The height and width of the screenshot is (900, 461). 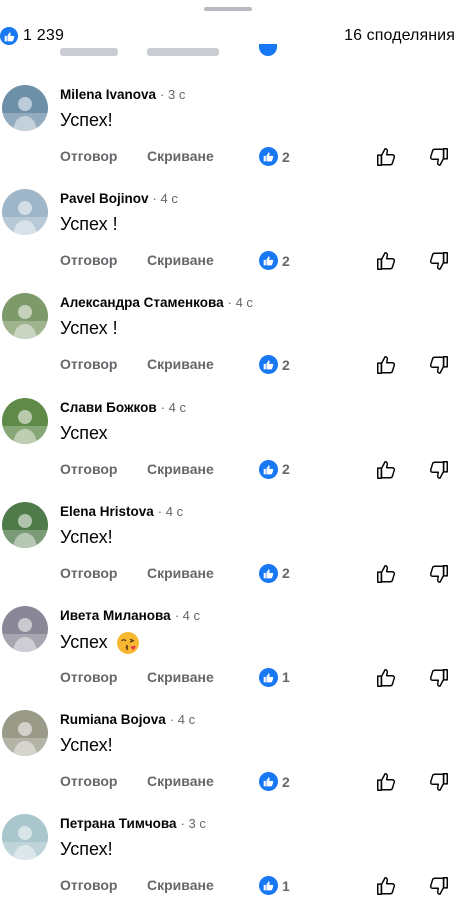 What do you see at coordinates (228, 9) in the screenshot?
I see `sheet-drag-handle` at bounding box center [228, 9].